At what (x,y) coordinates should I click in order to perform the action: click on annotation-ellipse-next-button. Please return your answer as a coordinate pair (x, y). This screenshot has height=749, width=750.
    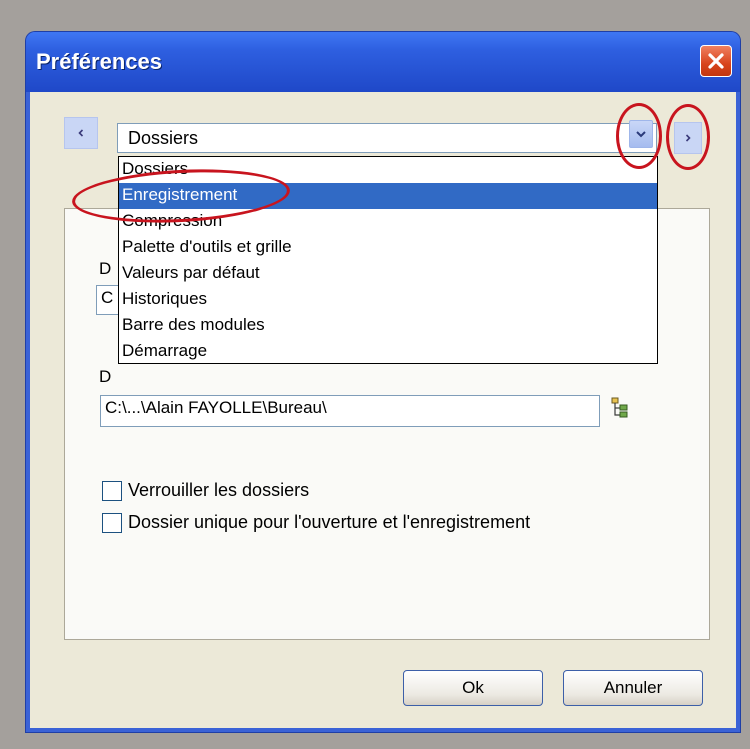
    Looking at the image, I should click on (688, 137).